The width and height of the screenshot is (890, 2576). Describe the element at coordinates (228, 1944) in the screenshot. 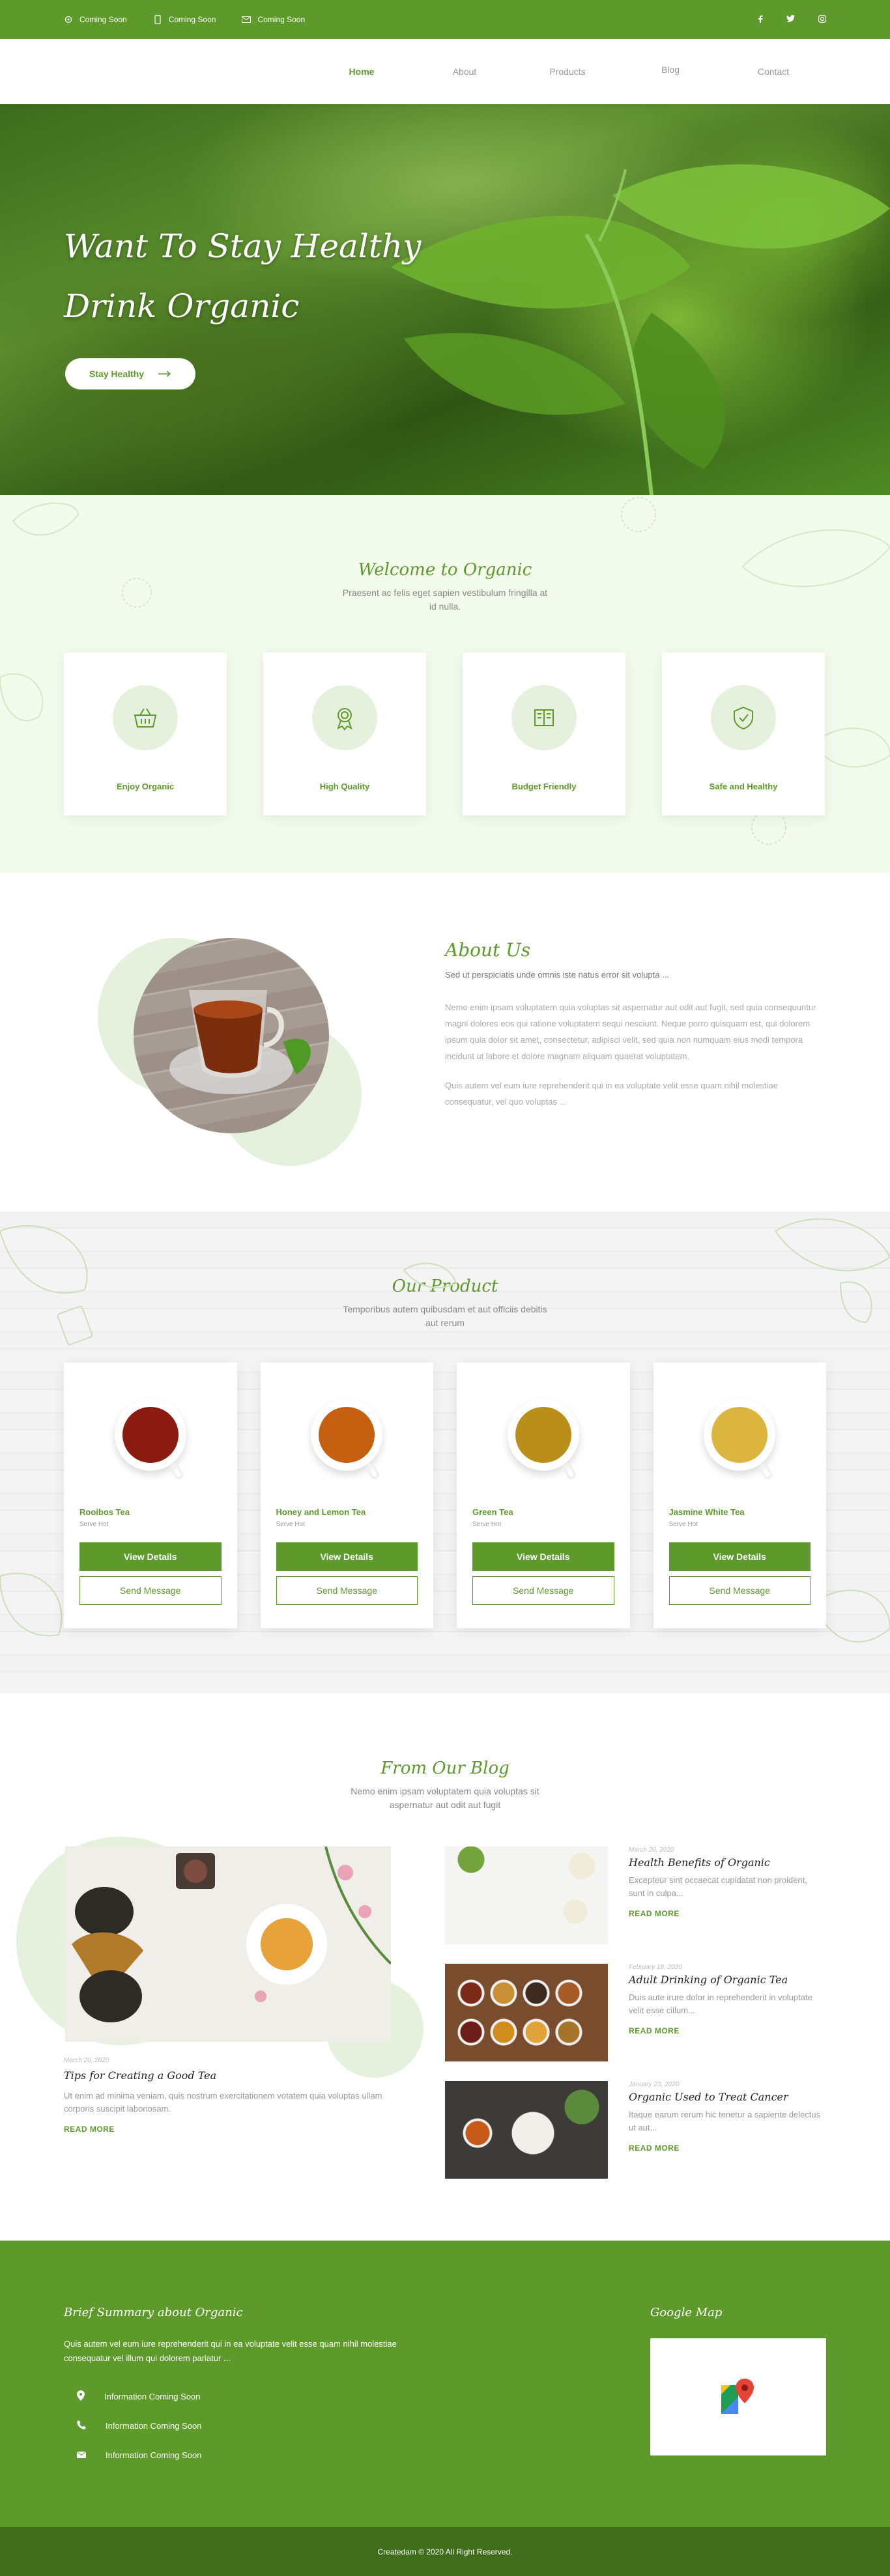

I see `blog-main-image` at that location.